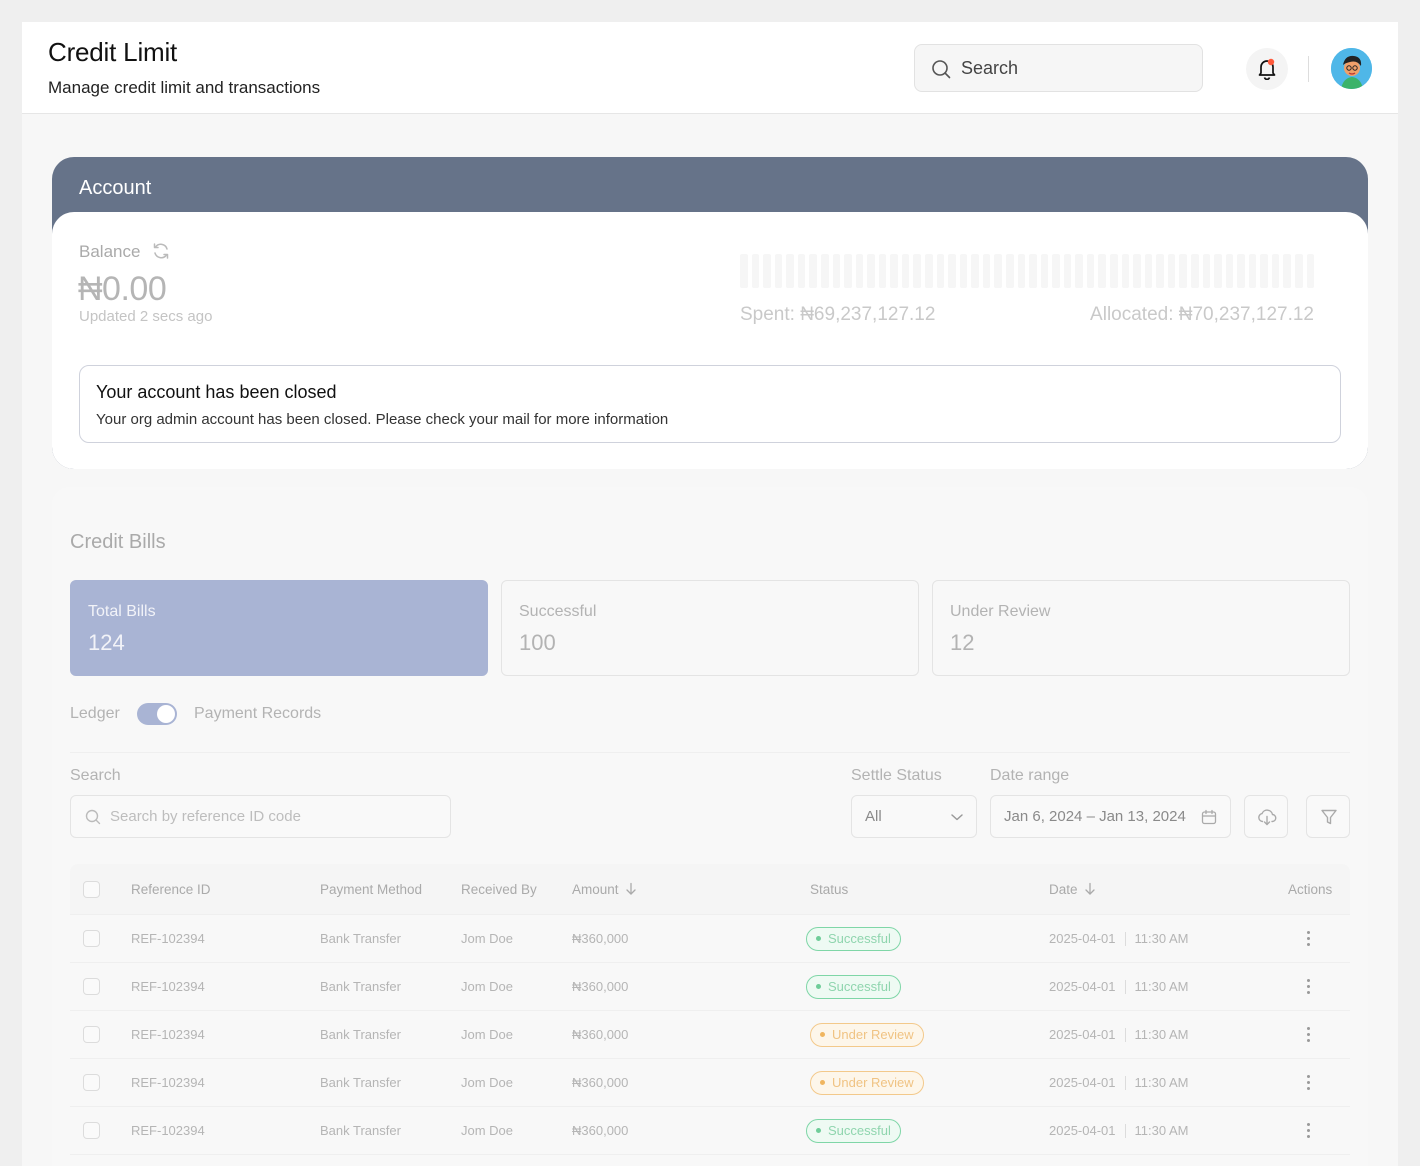  What do you see at coordinates (260, 816) in the screenshot?
I see `reference-search-input: Search by reference ID code` at bounding box center [260, 816].